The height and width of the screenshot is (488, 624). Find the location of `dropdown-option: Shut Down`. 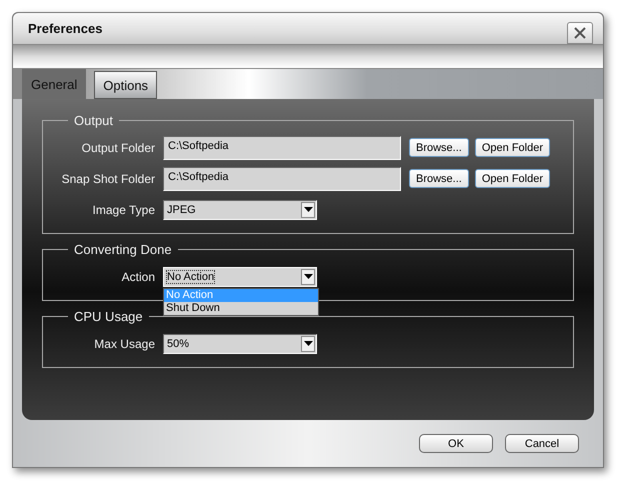

dropdown-option: Shut Down is located at coordinates (241, 308).